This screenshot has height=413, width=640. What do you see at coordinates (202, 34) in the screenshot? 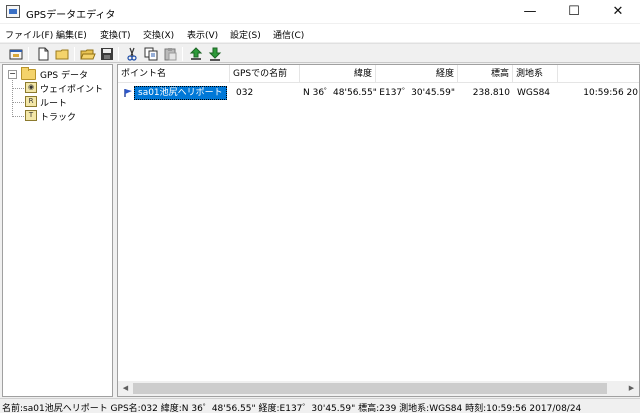
I see `menu-view: 表示(V)` at bounding box center [202, 34].